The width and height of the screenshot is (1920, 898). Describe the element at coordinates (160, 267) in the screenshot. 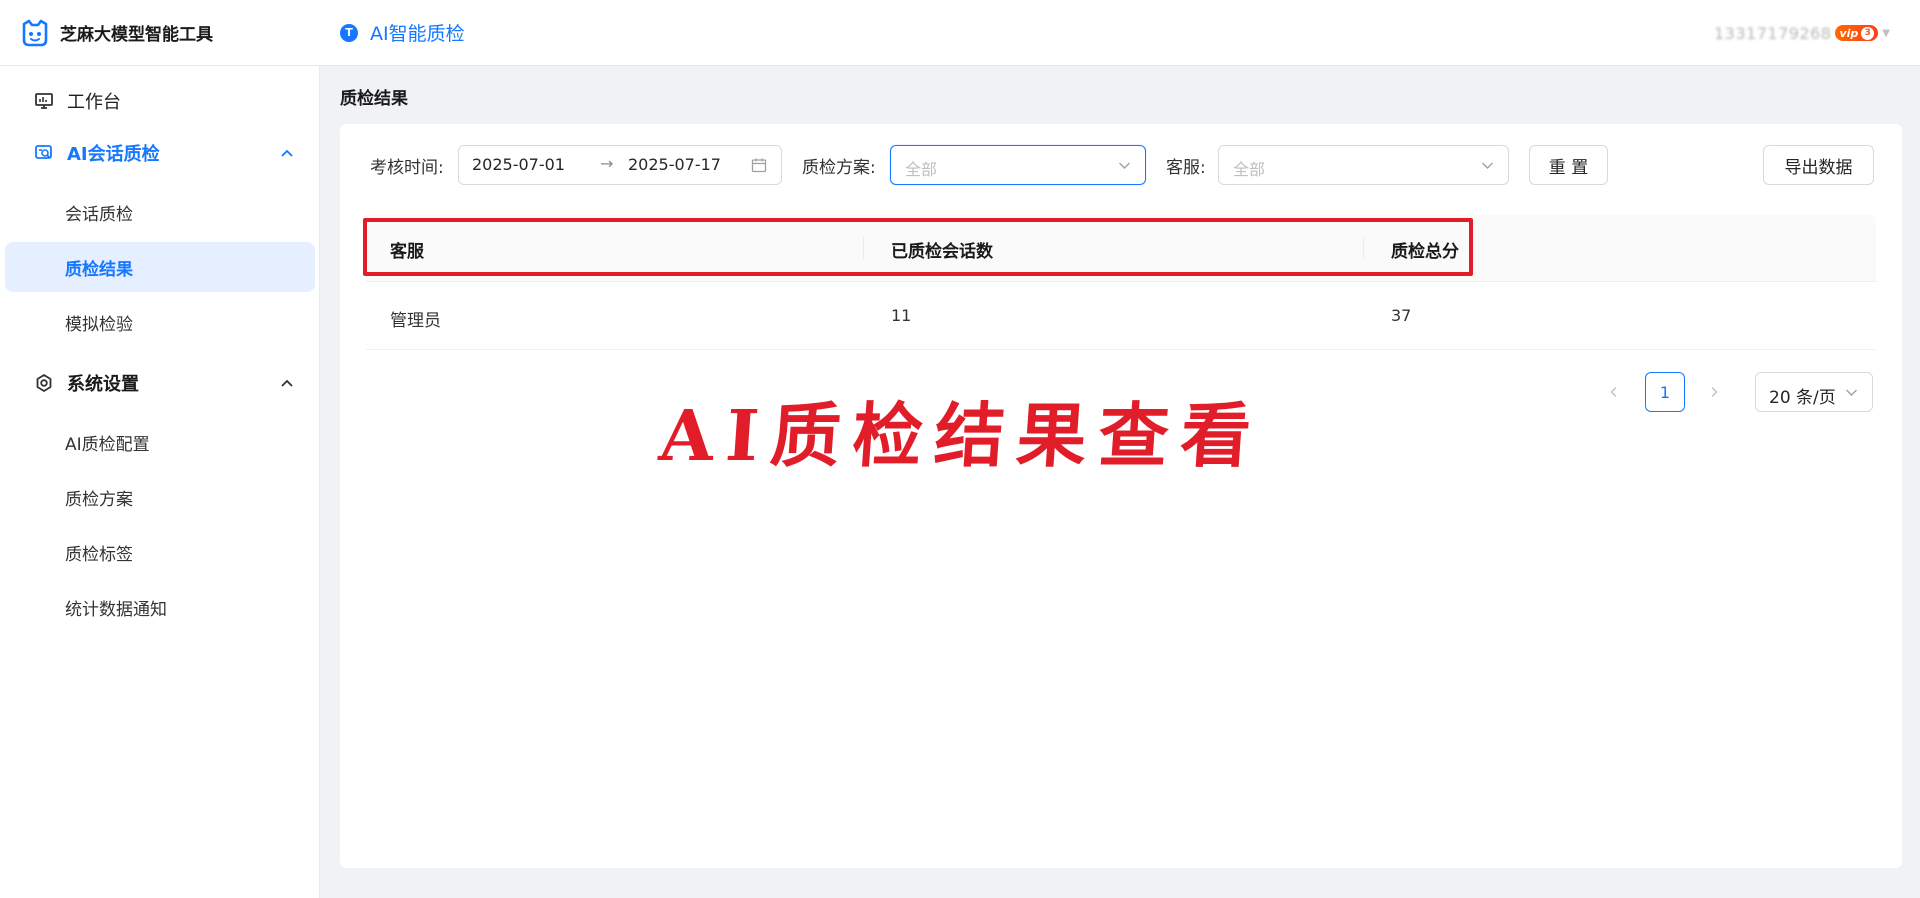

I see `sidebar-item-qc-results: 质检结果` at that location.